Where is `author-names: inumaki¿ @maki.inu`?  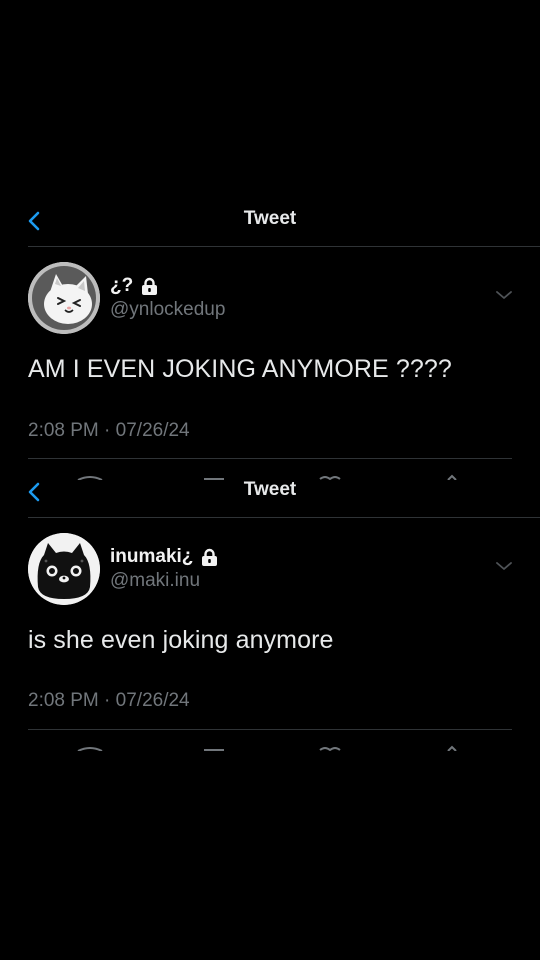
author-names: inumaki¿ @maki.inu is located at coordinates (164, 568).